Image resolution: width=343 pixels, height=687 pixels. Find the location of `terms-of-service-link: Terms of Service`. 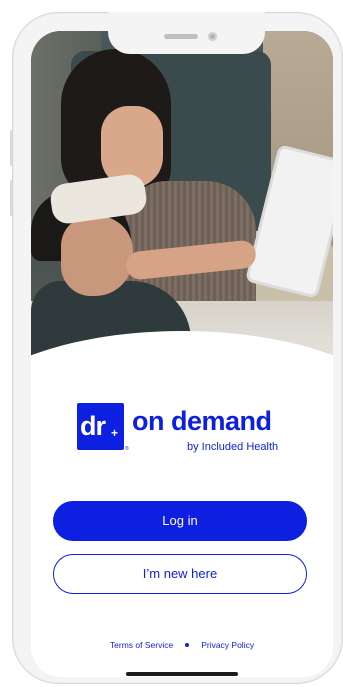

terms-of-service-link: Terms of Service is located at coordinates (141, 645).